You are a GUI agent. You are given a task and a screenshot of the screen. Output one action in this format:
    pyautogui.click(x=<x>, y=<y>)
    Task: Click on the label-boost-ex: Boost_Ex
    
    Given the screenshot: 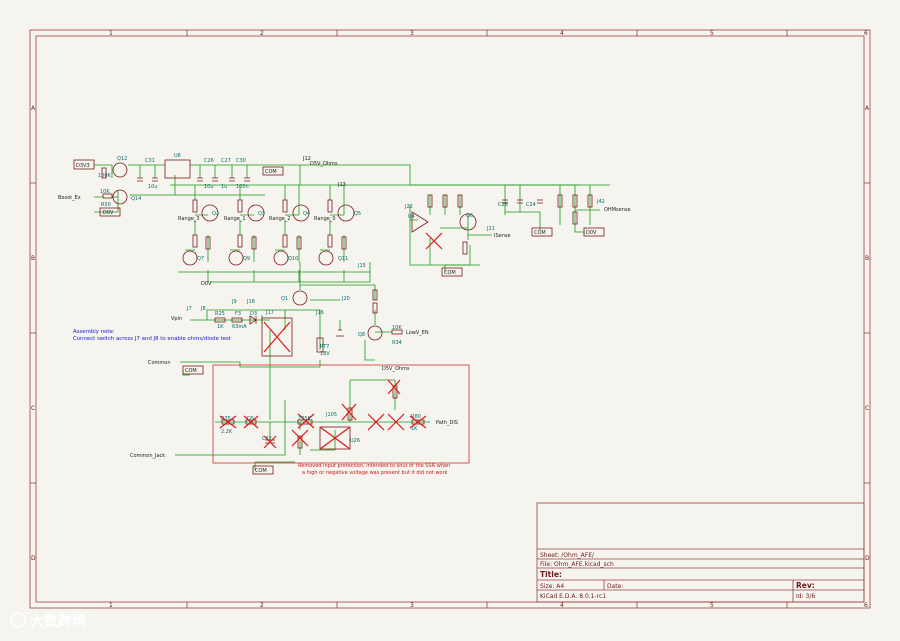 What is the action you would take?
    pyautogui.click(x=69, y=198)
    